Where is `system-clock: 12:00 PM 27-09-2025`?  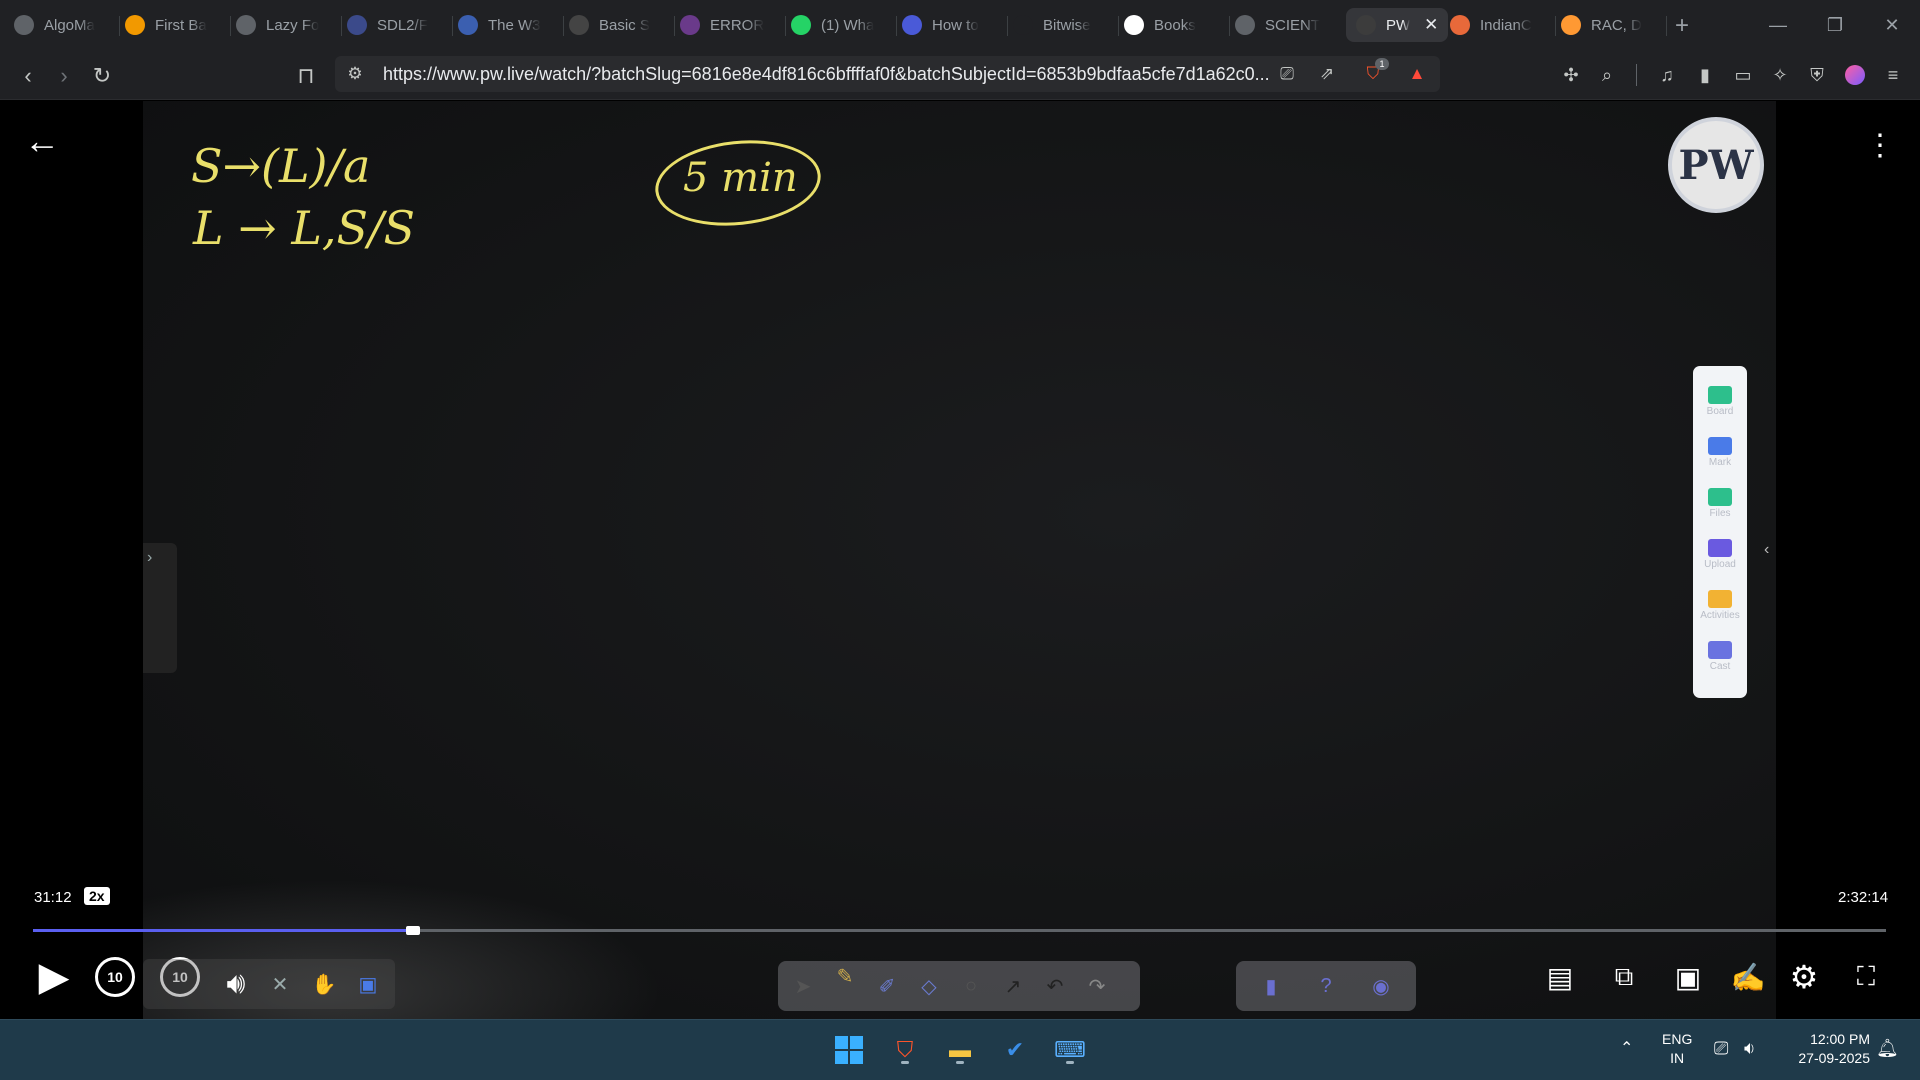 system-clock: 12:00 PM 27-09-2025 is located at coordinates (1825, 1049).